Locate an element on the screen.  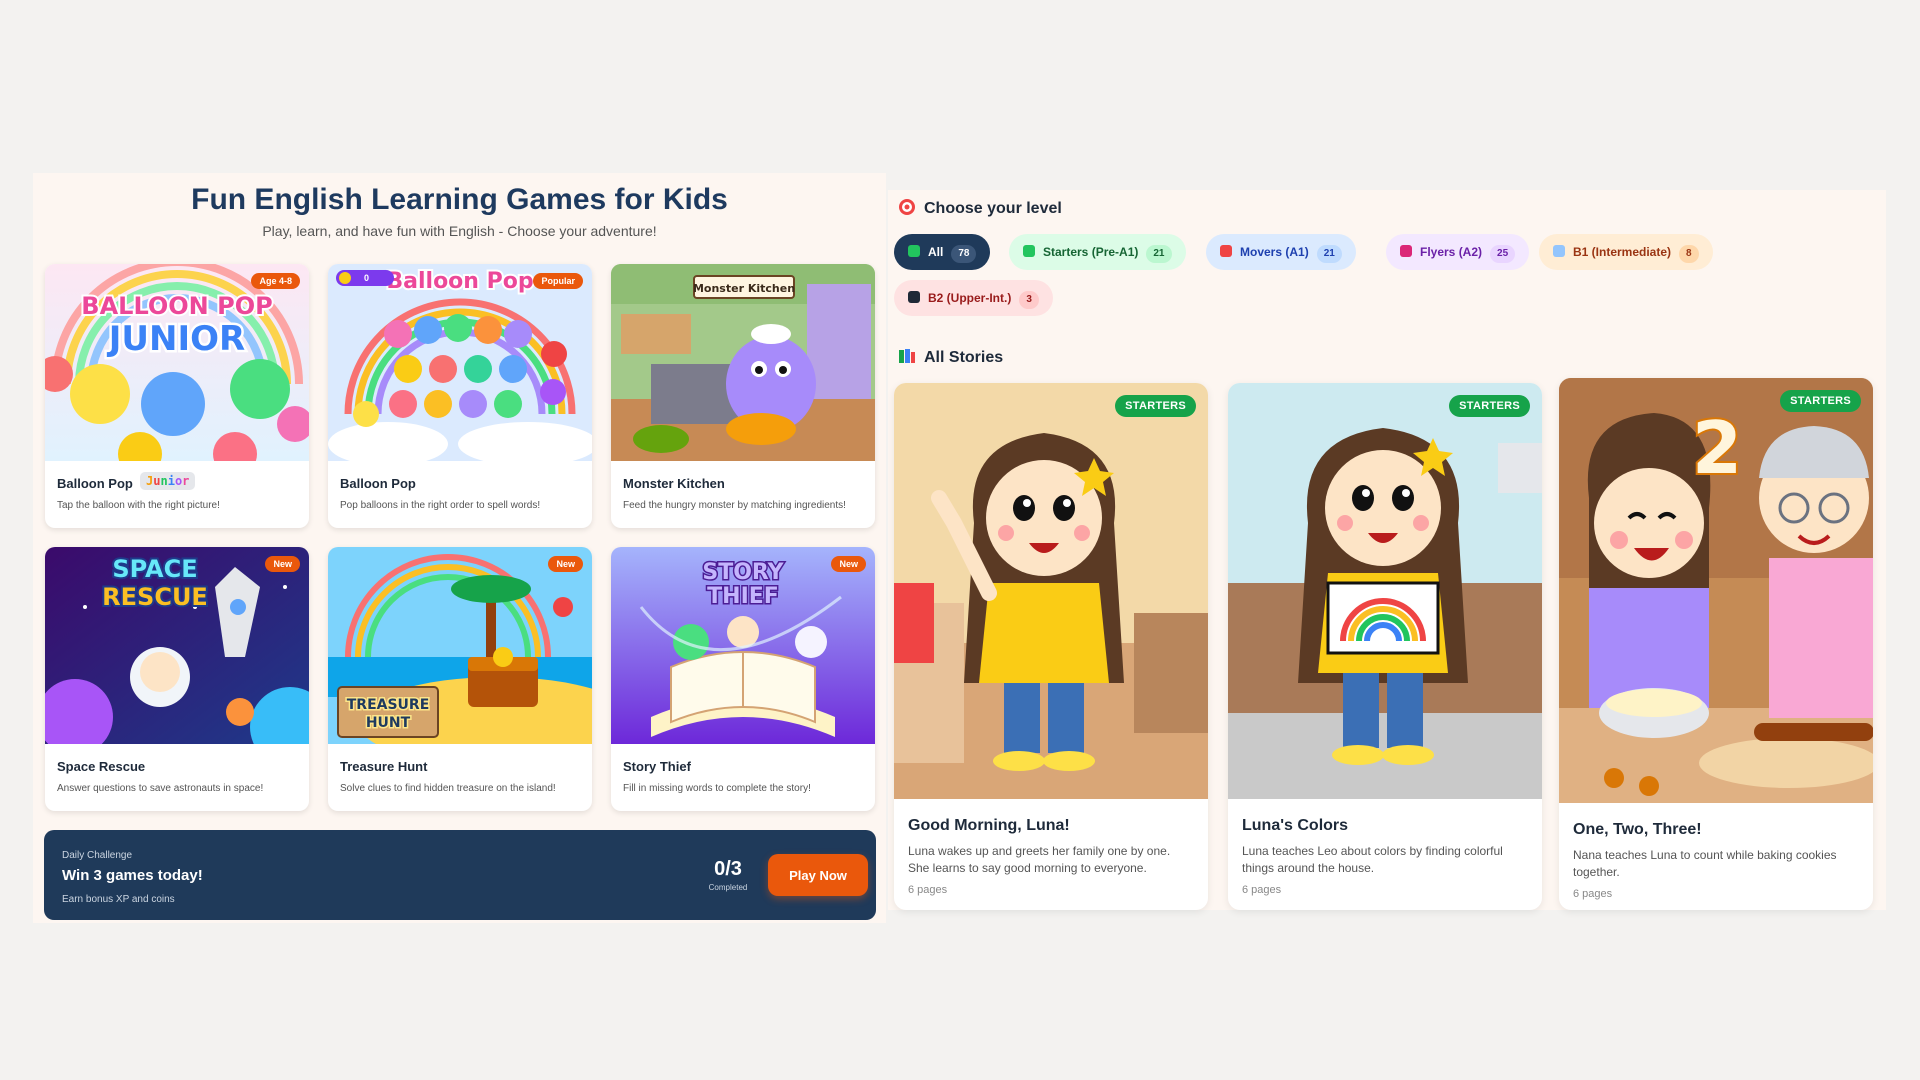
level-chip-starters-pre-a1: Starters (Pre-A1) 21 is located at coordinates (1097, 252).